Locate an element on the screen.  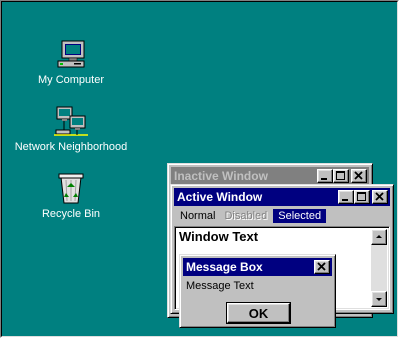
network-neighborhood-icon is located at coordinates (71, 121).